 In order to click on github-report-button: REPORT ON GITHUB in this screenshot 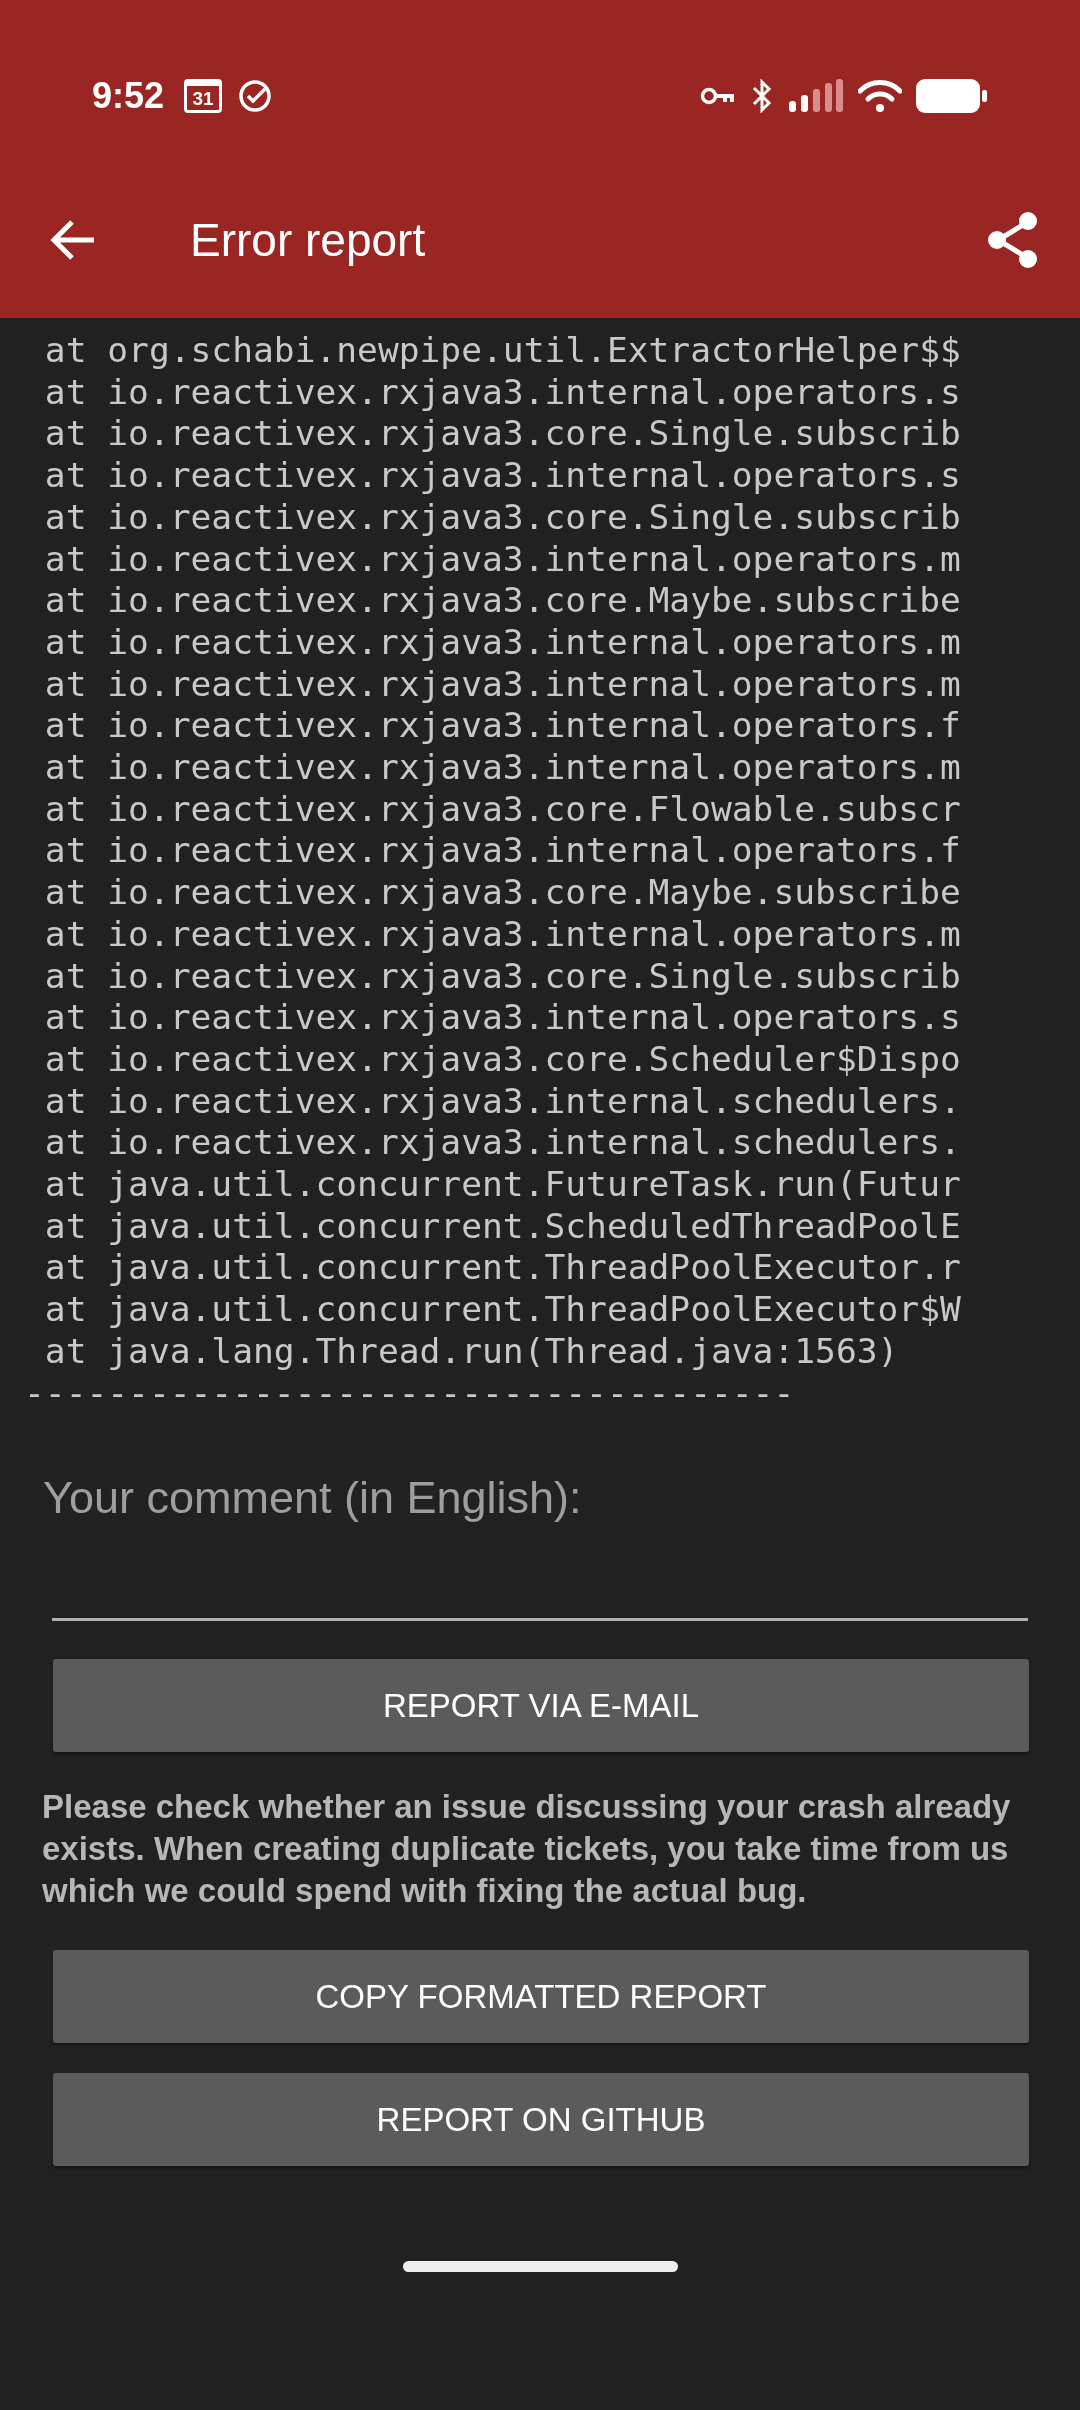, I will do `click(541, 2120)`.